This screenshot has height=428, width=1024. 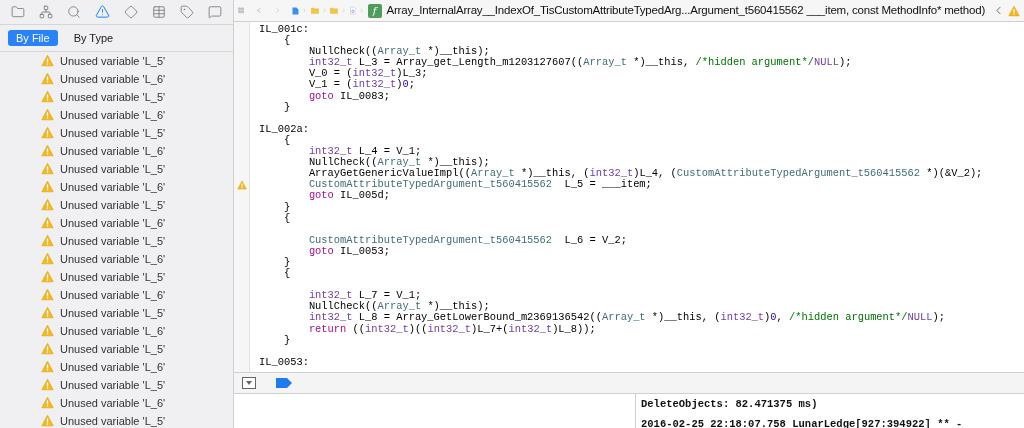 What do you see at coordinates (730, 404) in the screenshot?
I see `console-text: DeleteObjects: 82.471375 ms)` at bounding box center [730, 404].